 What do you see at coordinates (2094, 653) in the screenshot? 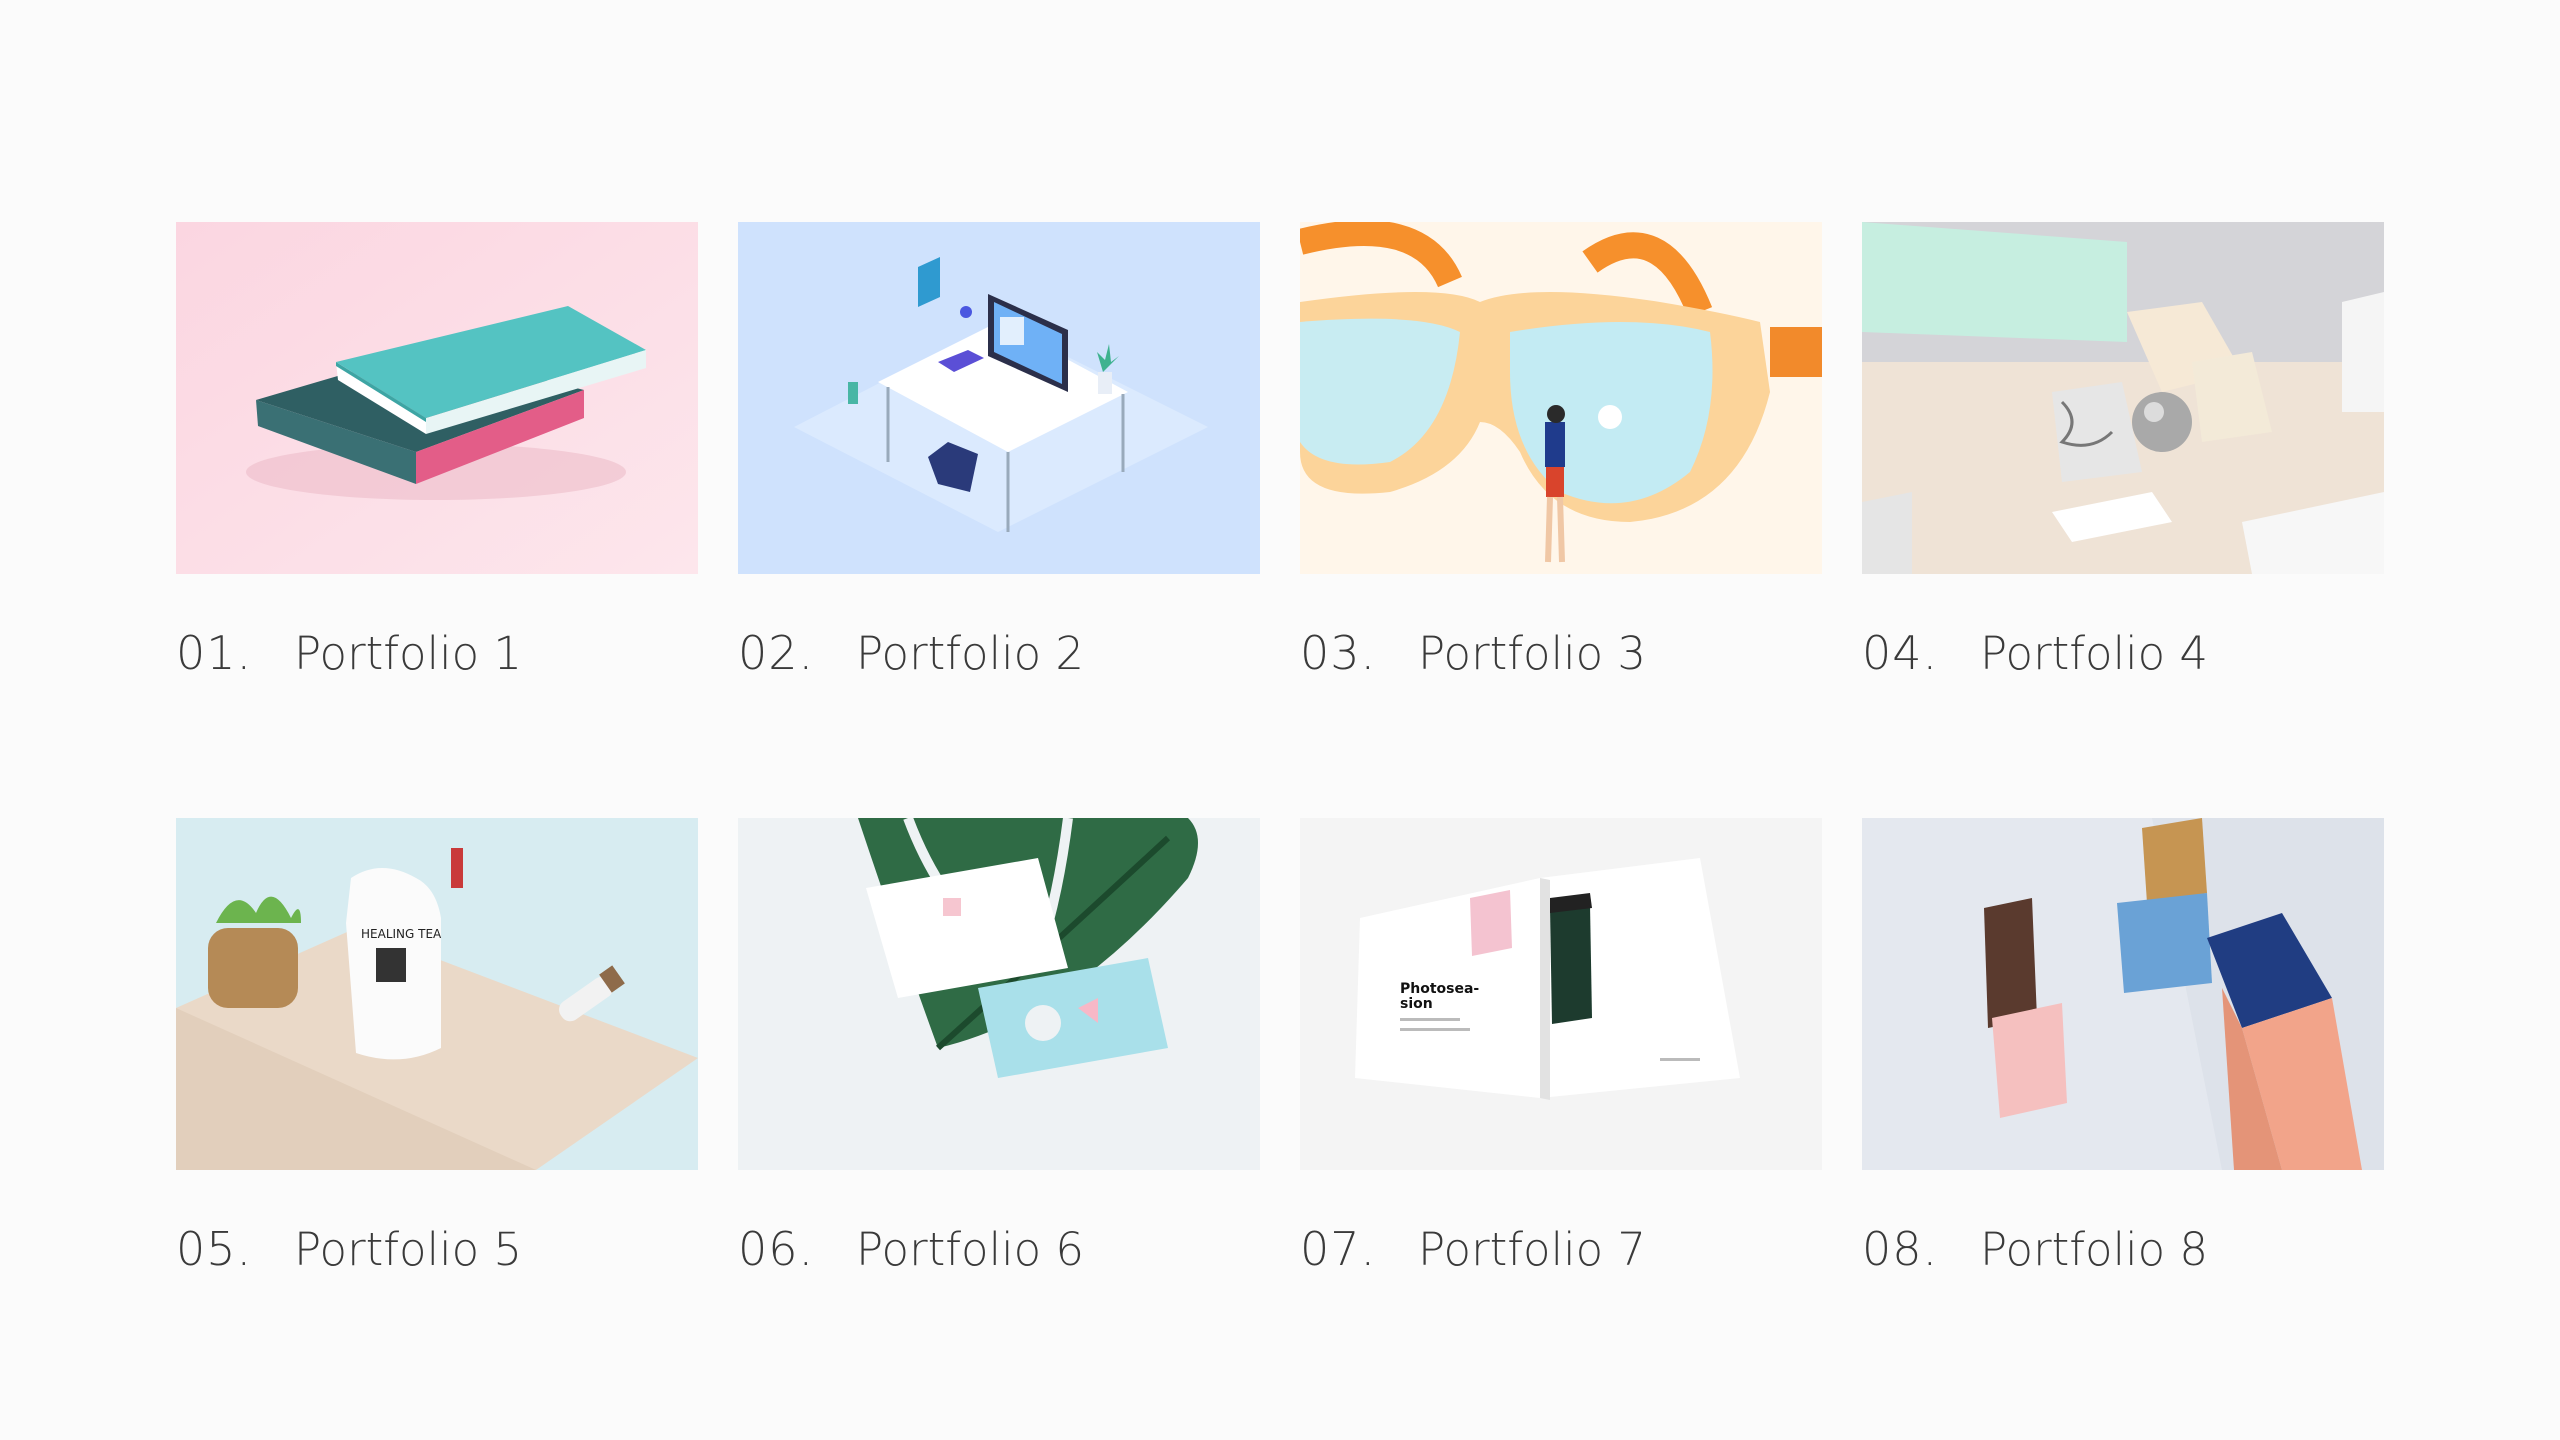
I see `portfolio-title: Portfolio 4` at bounding box center [2094, 653].